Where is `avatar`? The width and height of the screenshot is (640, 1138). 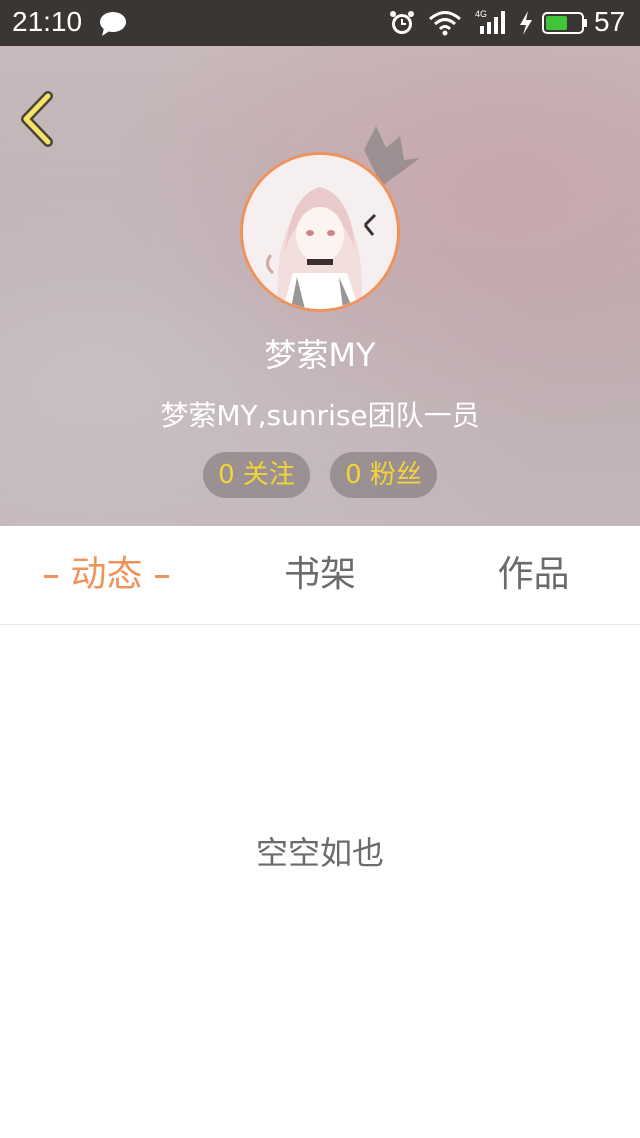
avatar is located at coordinates (320, 232).